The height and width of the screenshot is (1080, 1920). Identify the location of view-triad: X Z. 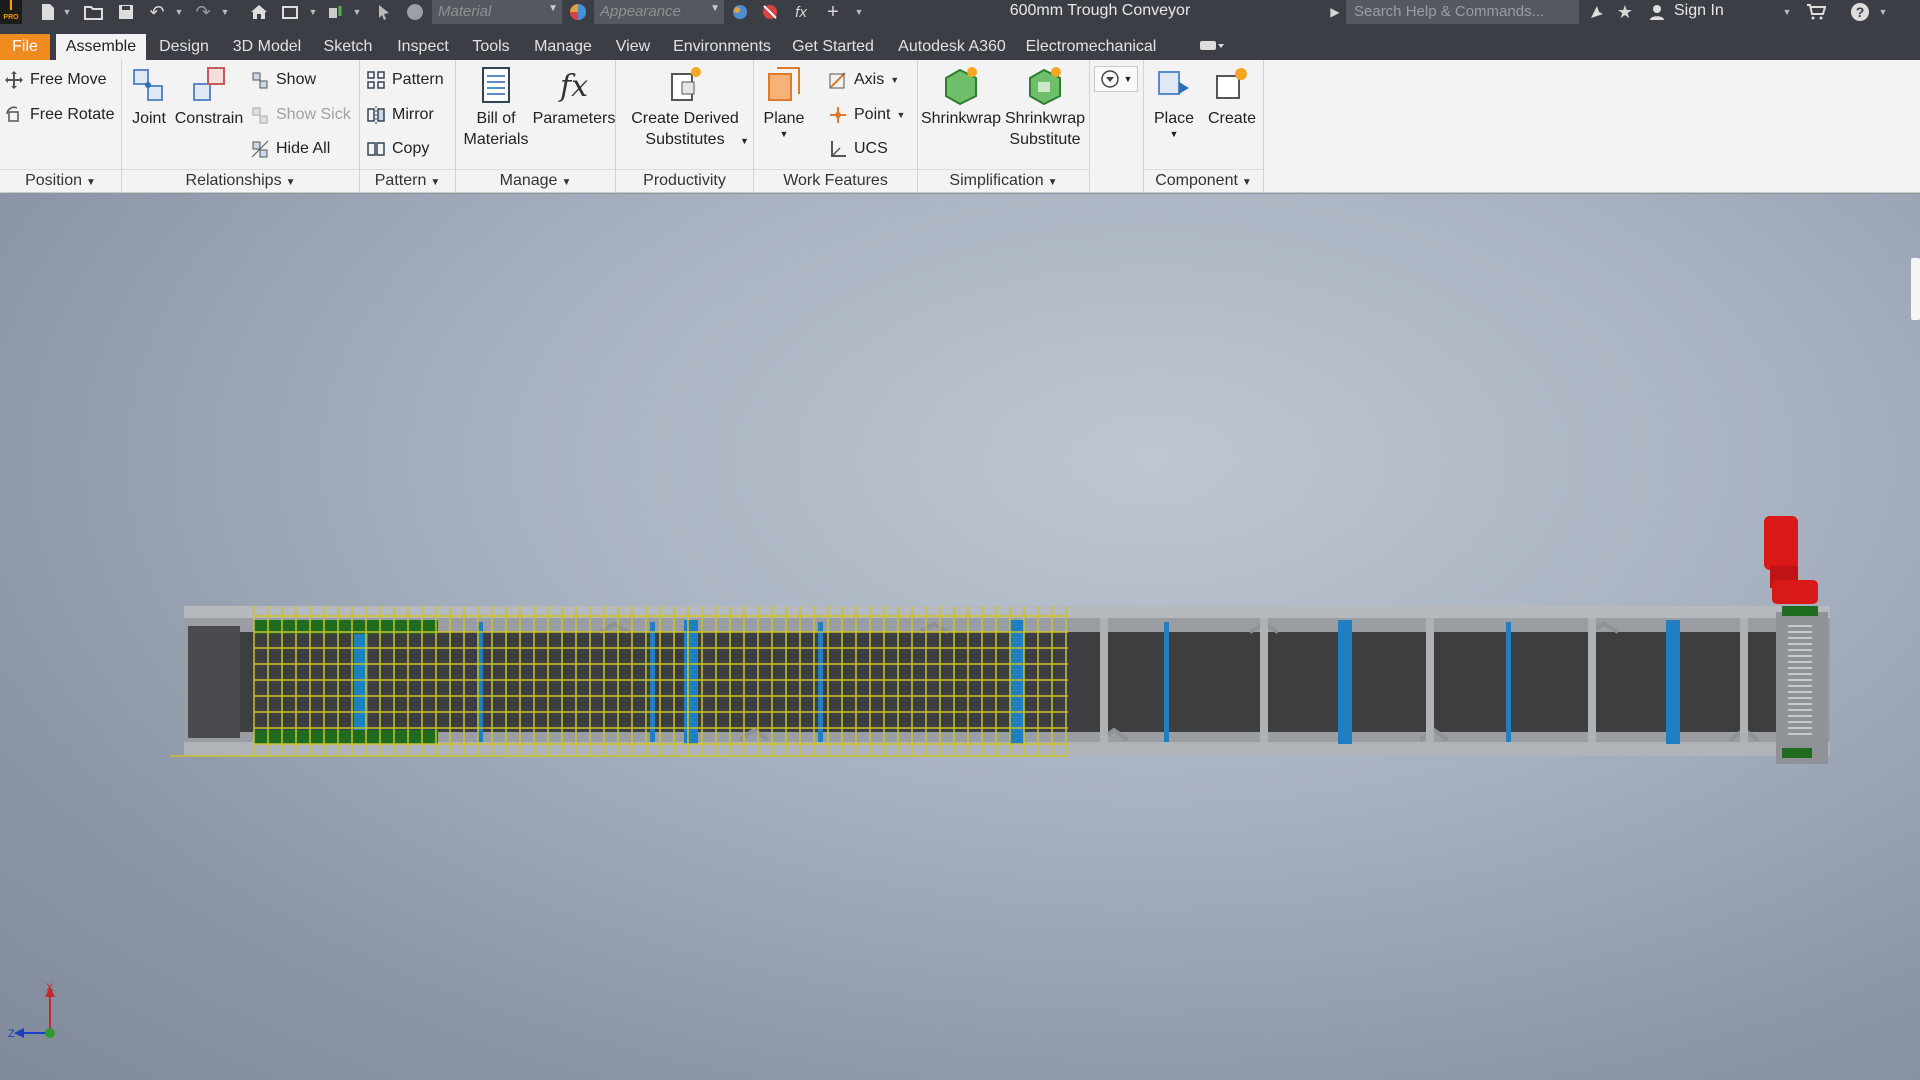
(35, 1010).